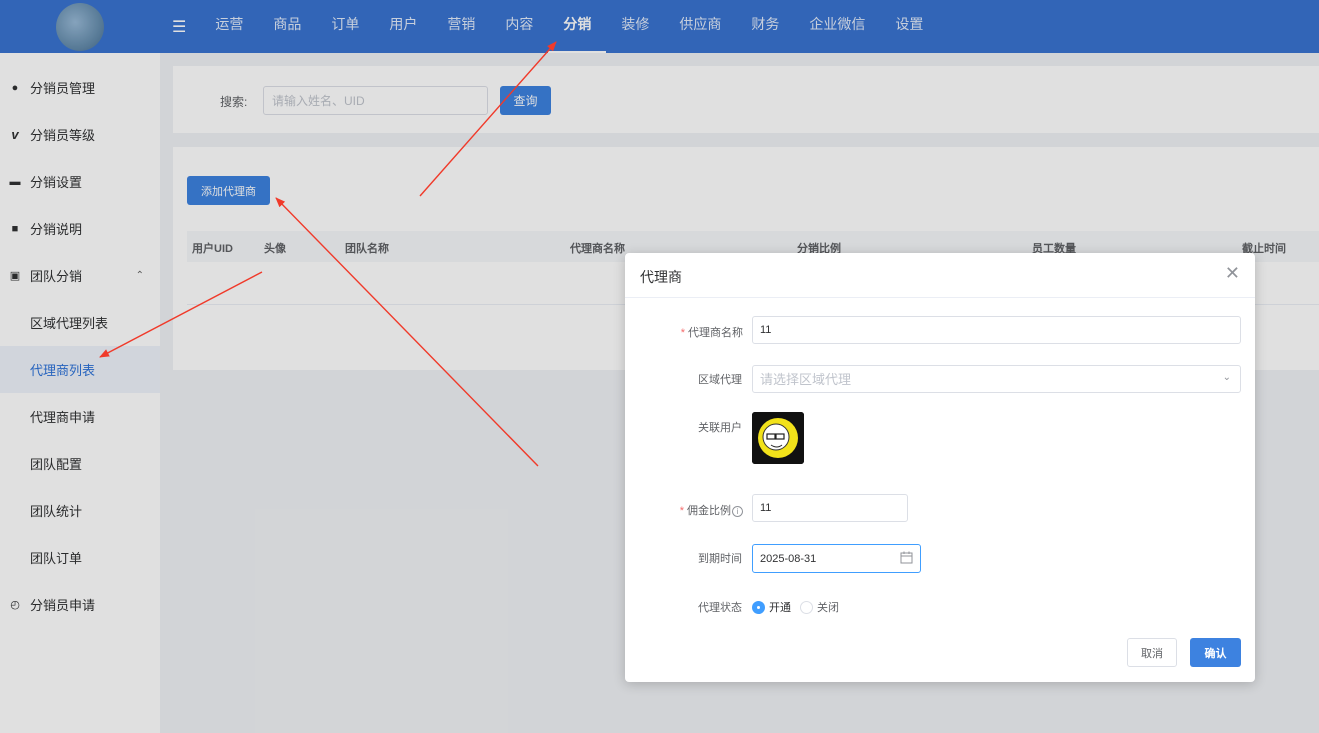 This screenshot has width=1319, height=733. I want to click on avatar-image, so click(778, 438).